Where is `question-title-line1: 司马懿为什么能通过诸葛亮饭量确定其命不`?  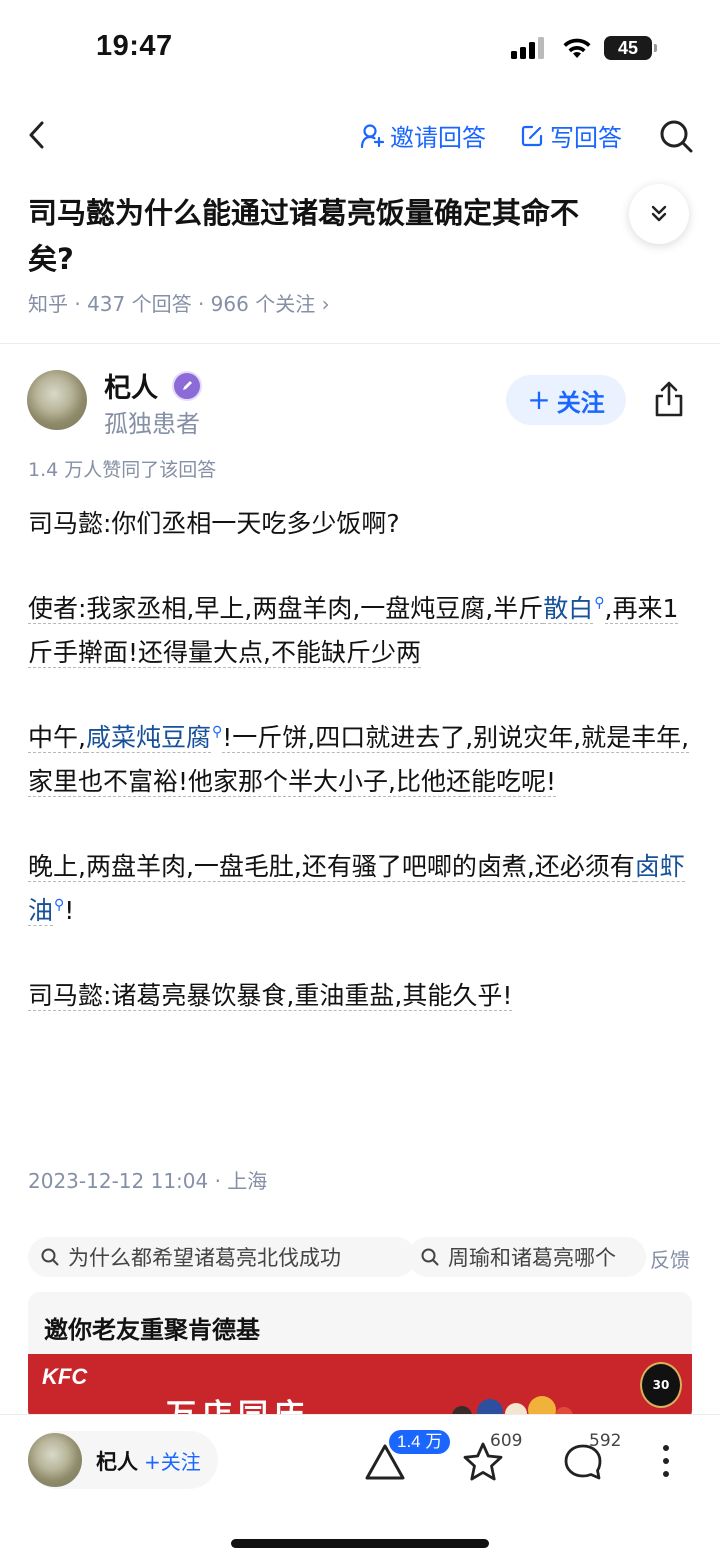 question-title-line1: 司马懿为什么能通过诸葛亮饭量确定其命不 is located at coordinates (304, 213).